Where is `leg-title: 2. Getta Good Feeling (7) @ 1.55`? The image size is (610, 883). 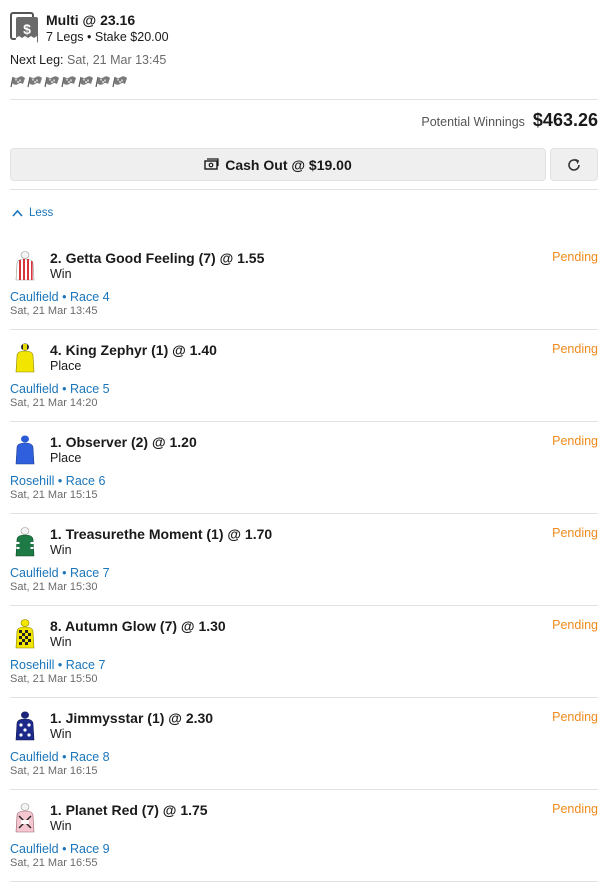
leg-title: 2. Getta Good Feeling (7) @ 1.55 is located at coordinates (157, 258).